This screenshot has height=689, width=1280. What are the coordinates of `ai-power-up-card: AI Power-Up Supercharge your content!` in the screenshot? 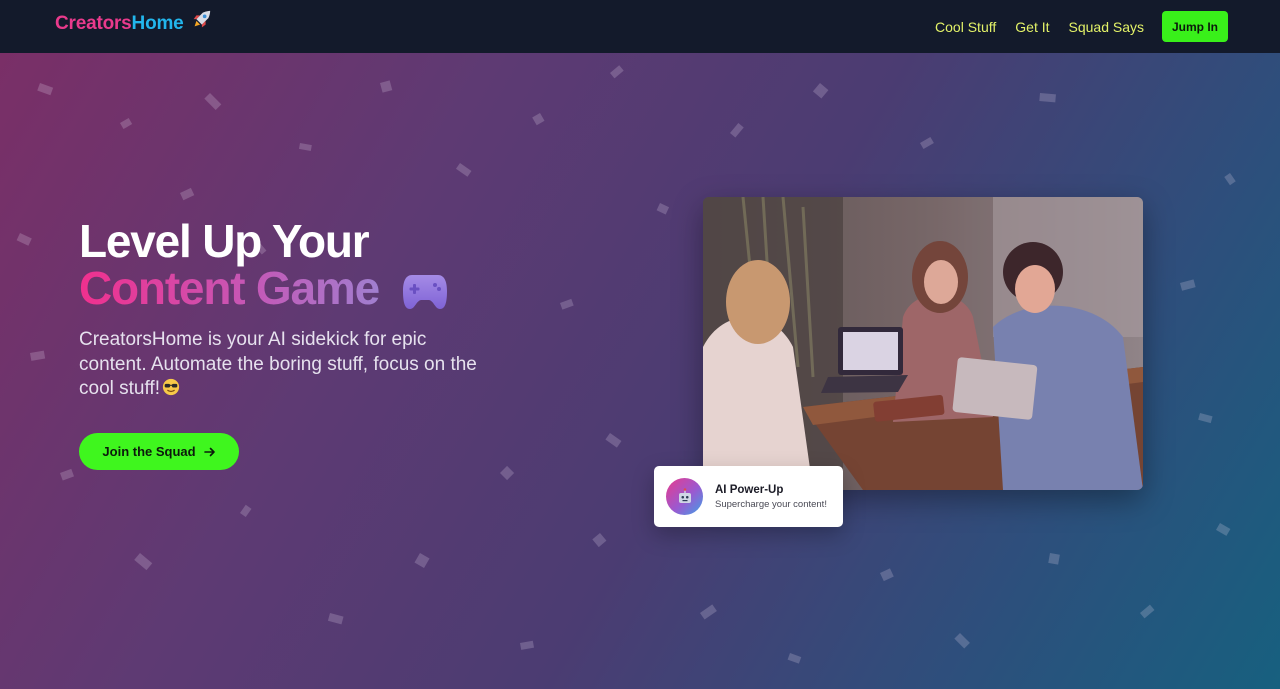 It's located at (748, 496).